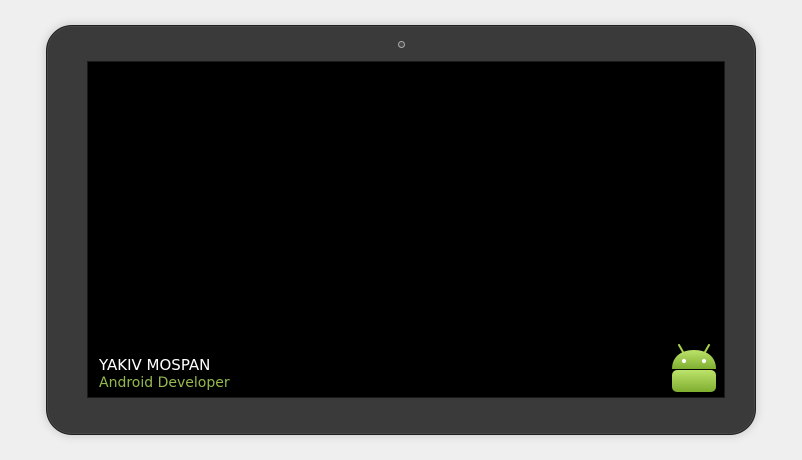  What do you see at coordinates (401, 44) in the screenshot?
I see `camera-lens-icon` at bounding box center [401, 44].